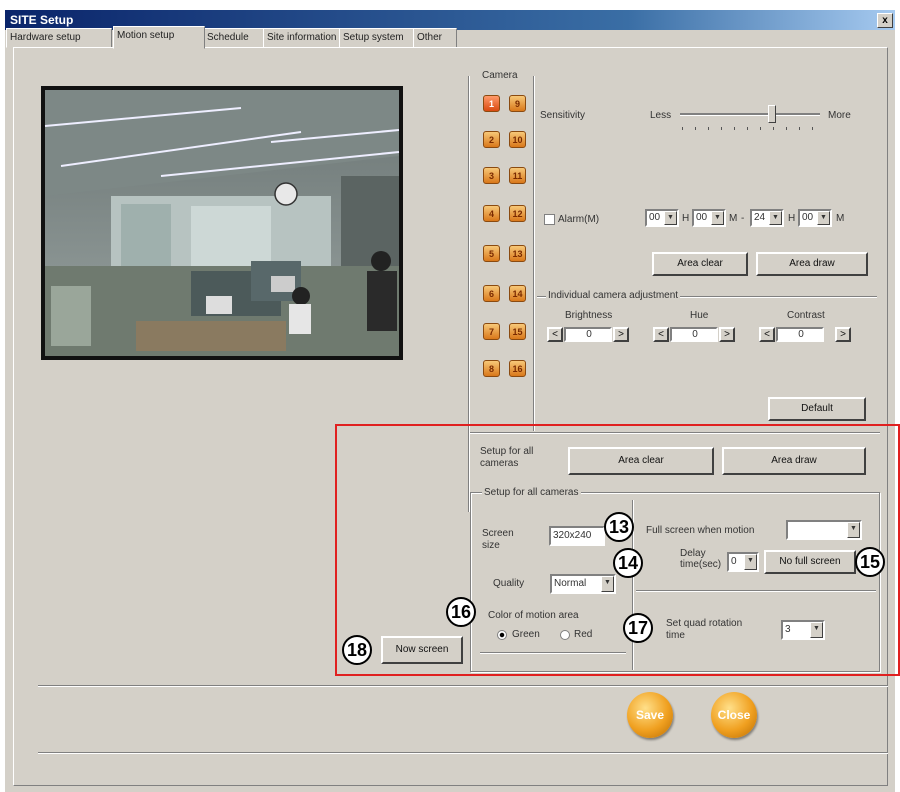 This screenshot has width=900, height=792. What do you see at coordinates (534, 253) in the screenshot?
I see `camera-list-divider` at bounding box center [534, 253].